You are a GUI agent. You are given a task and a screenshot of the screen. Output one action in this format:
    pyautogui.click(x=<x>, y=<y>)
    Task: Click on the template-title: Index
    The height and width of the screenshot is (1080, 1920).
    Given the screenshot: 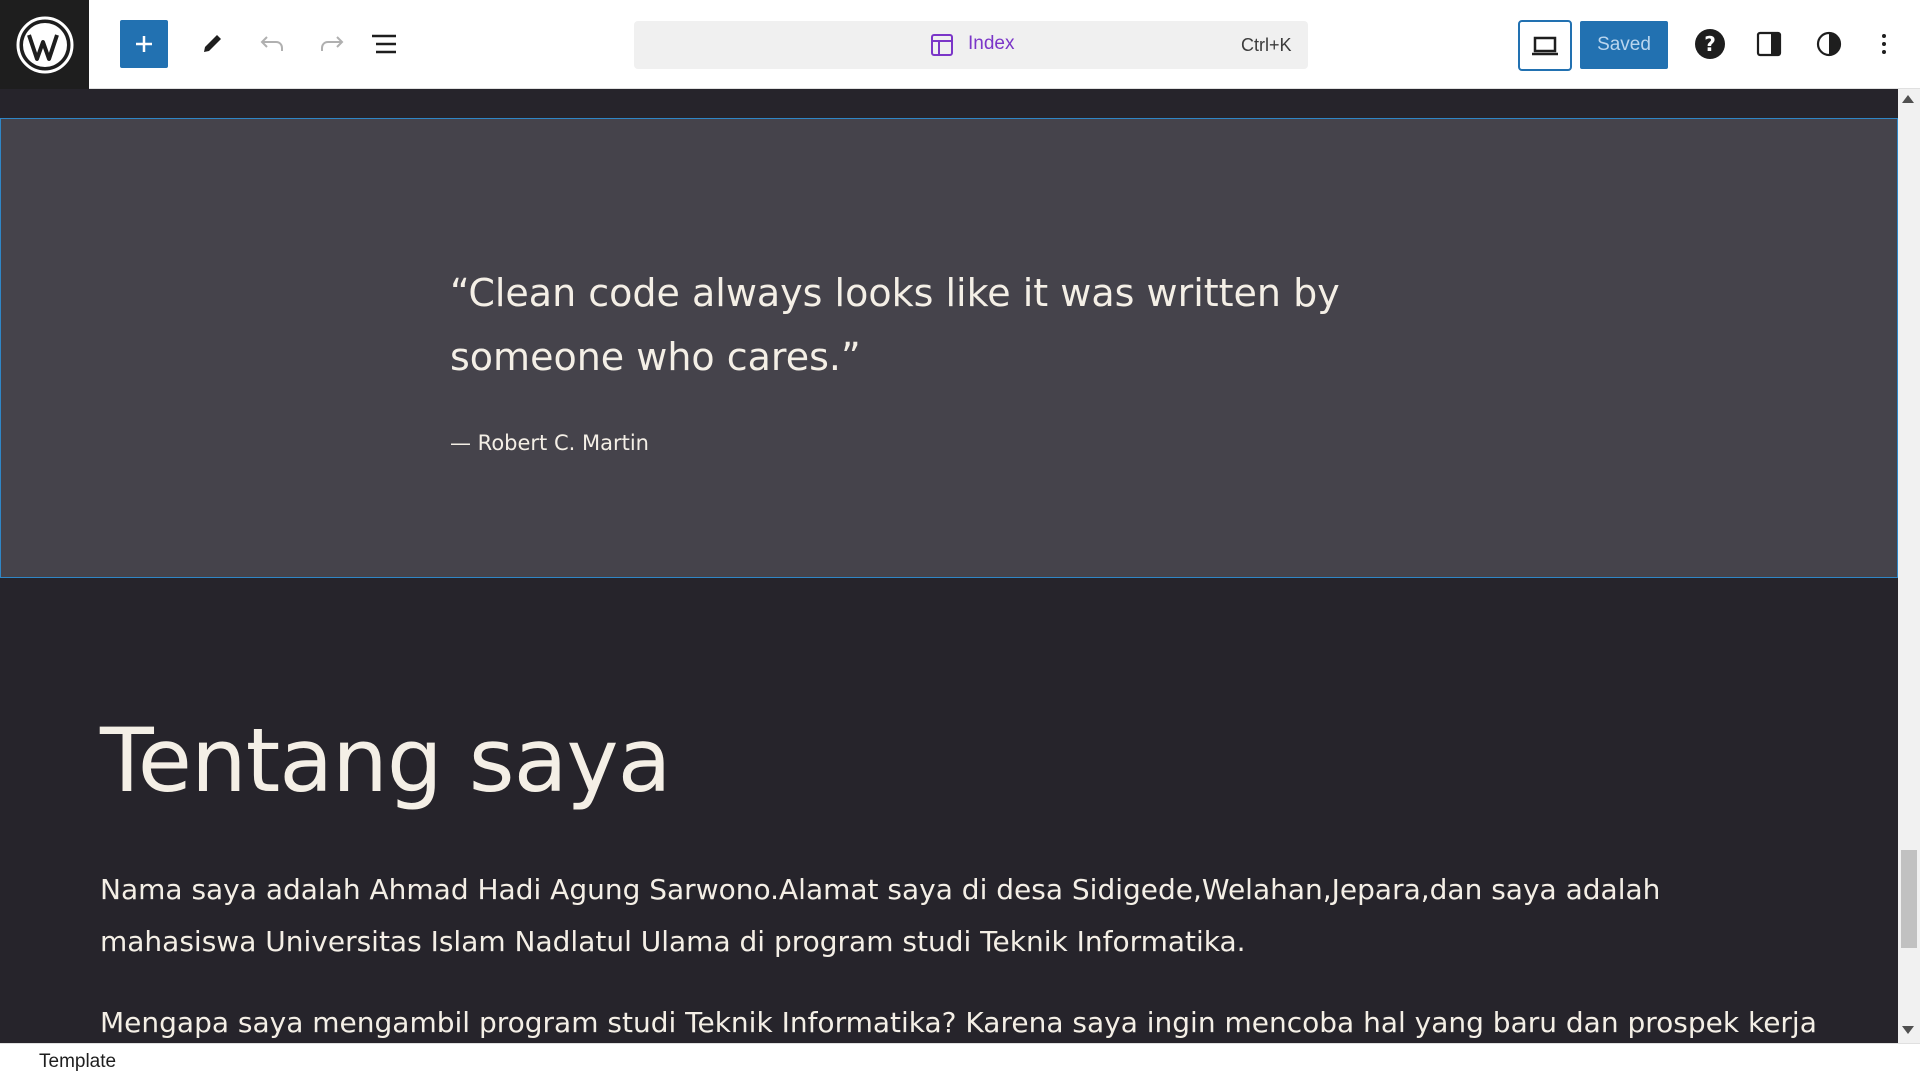 What is the action you would take?
    pyautogui.click(x=991, y=44)
    